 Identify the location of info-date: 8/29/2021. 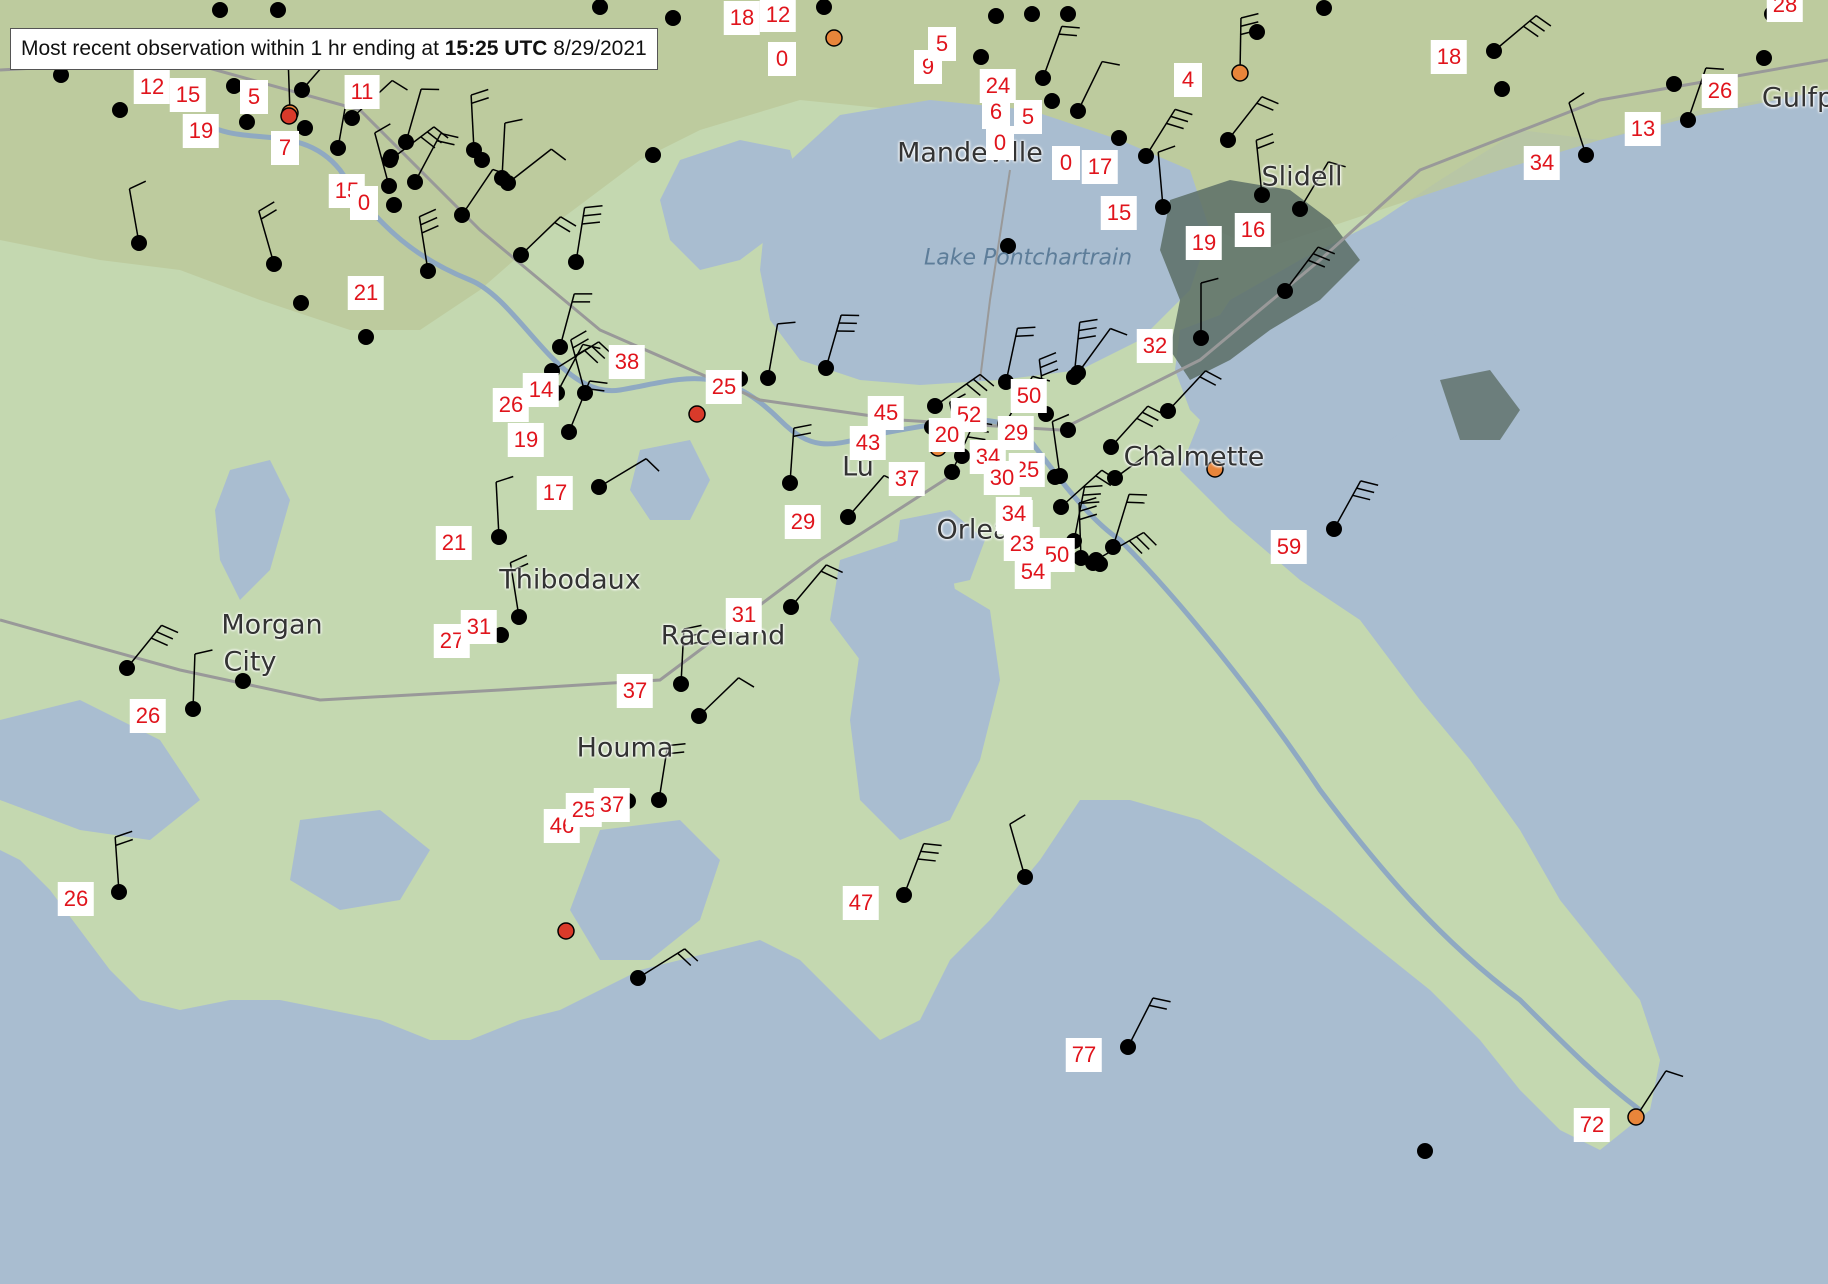
(600, 48).